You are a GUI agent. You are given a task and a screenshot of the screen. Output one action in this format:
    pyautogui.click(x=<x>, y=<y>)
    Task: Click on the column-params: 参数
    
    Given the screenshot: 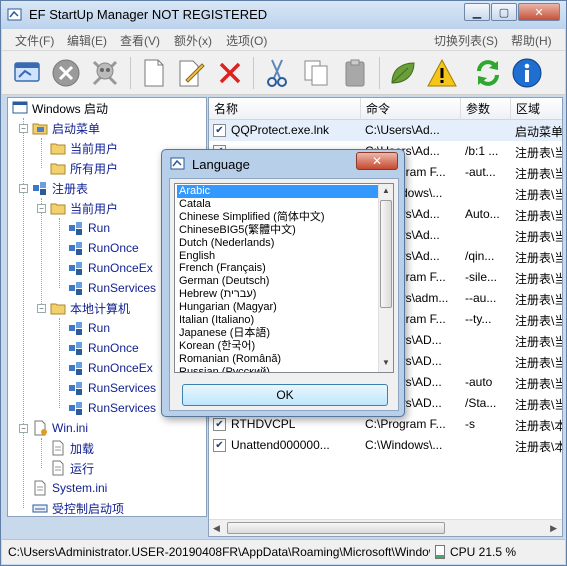 What is the action you would take?
    pyautogui.click(x=486, y=109)
    